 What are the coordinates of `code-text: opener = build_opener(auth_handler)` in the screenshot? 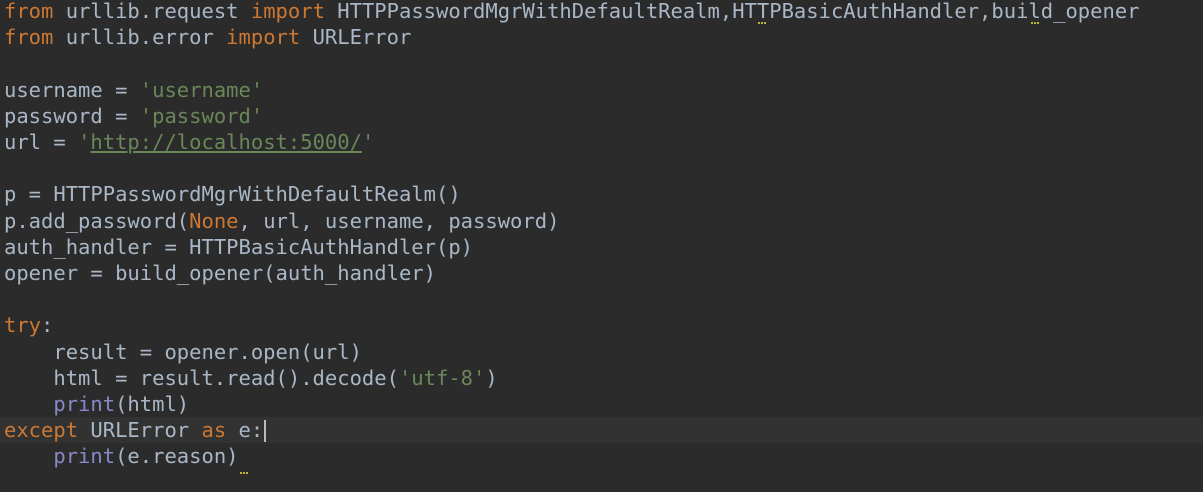 It's located at (218, 273).